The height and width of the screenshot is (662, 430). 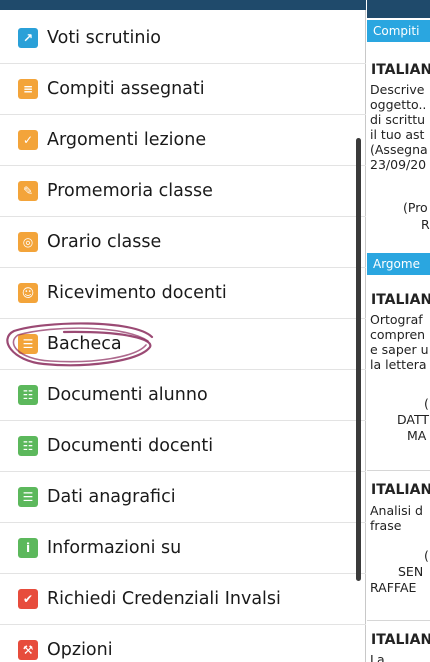 What do you see at coordinates (398, 264) in the screenshot?
I see `section-header-argomenti: Argome` at bounding box center [398, 264].